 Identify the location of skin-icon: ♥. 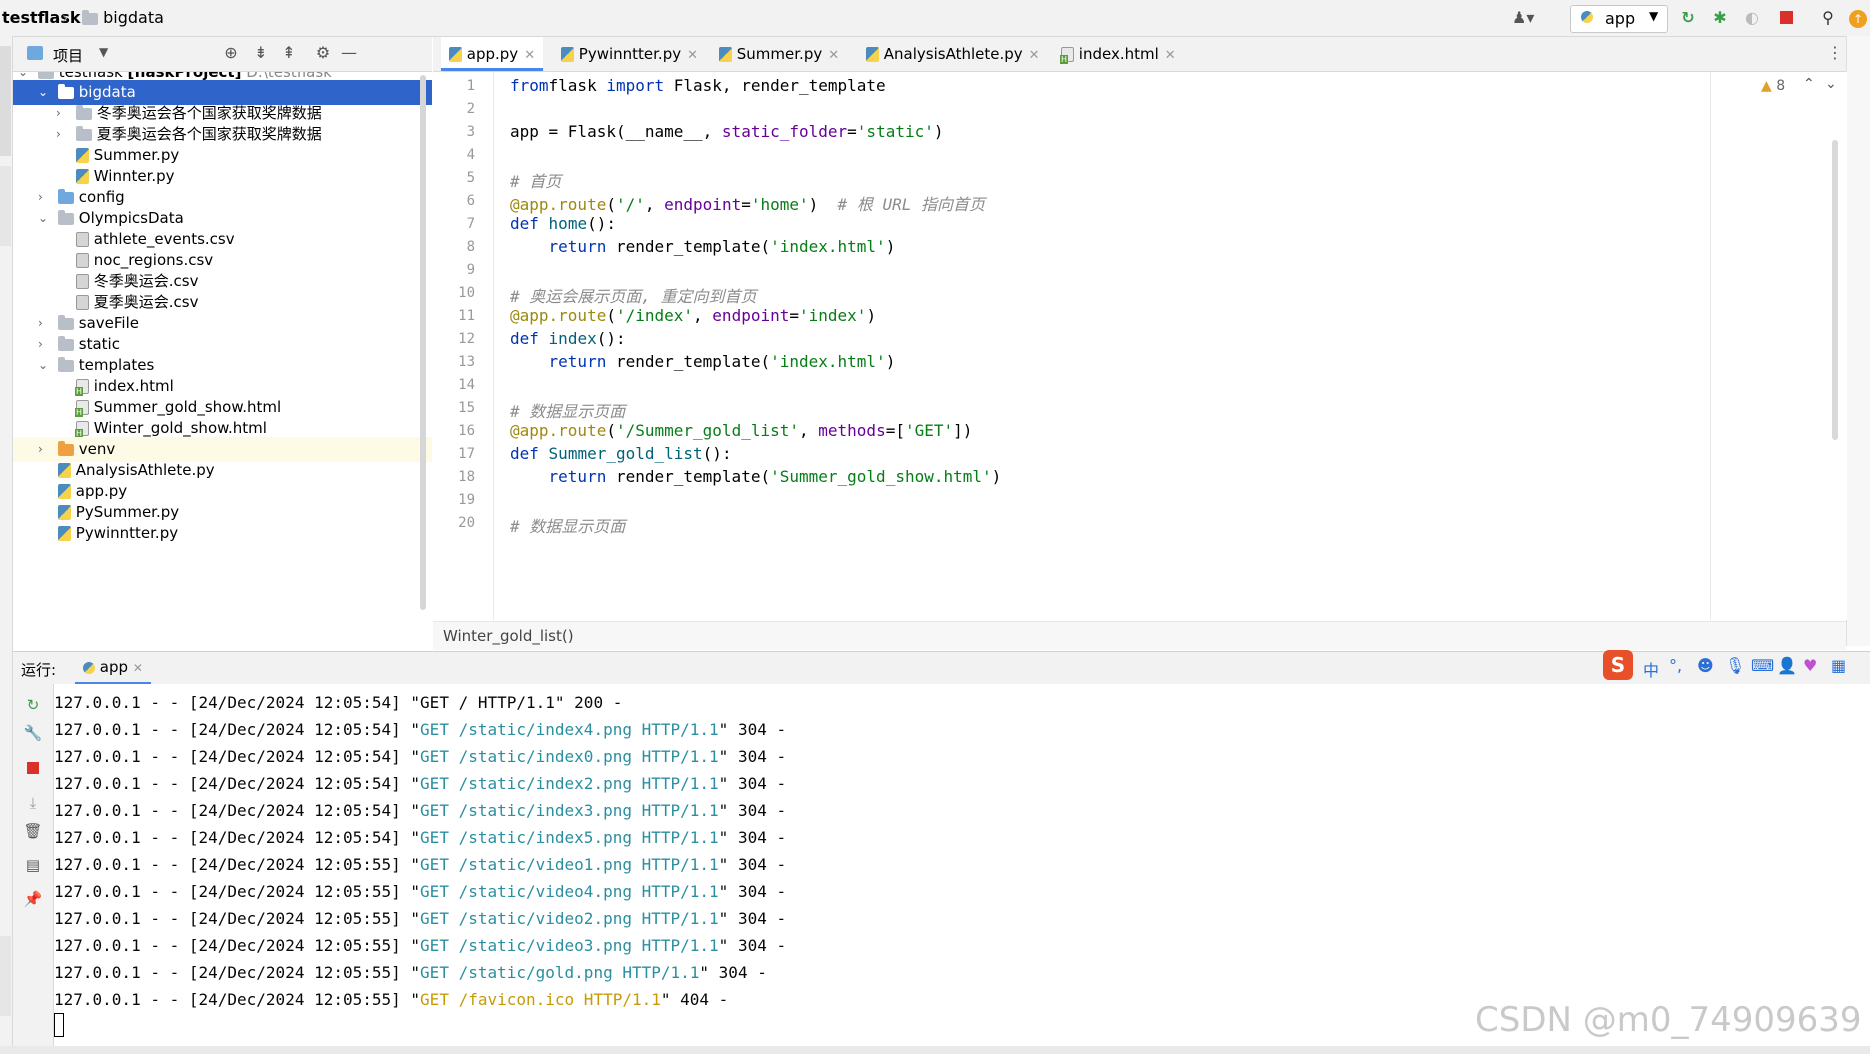
(1810, 665).